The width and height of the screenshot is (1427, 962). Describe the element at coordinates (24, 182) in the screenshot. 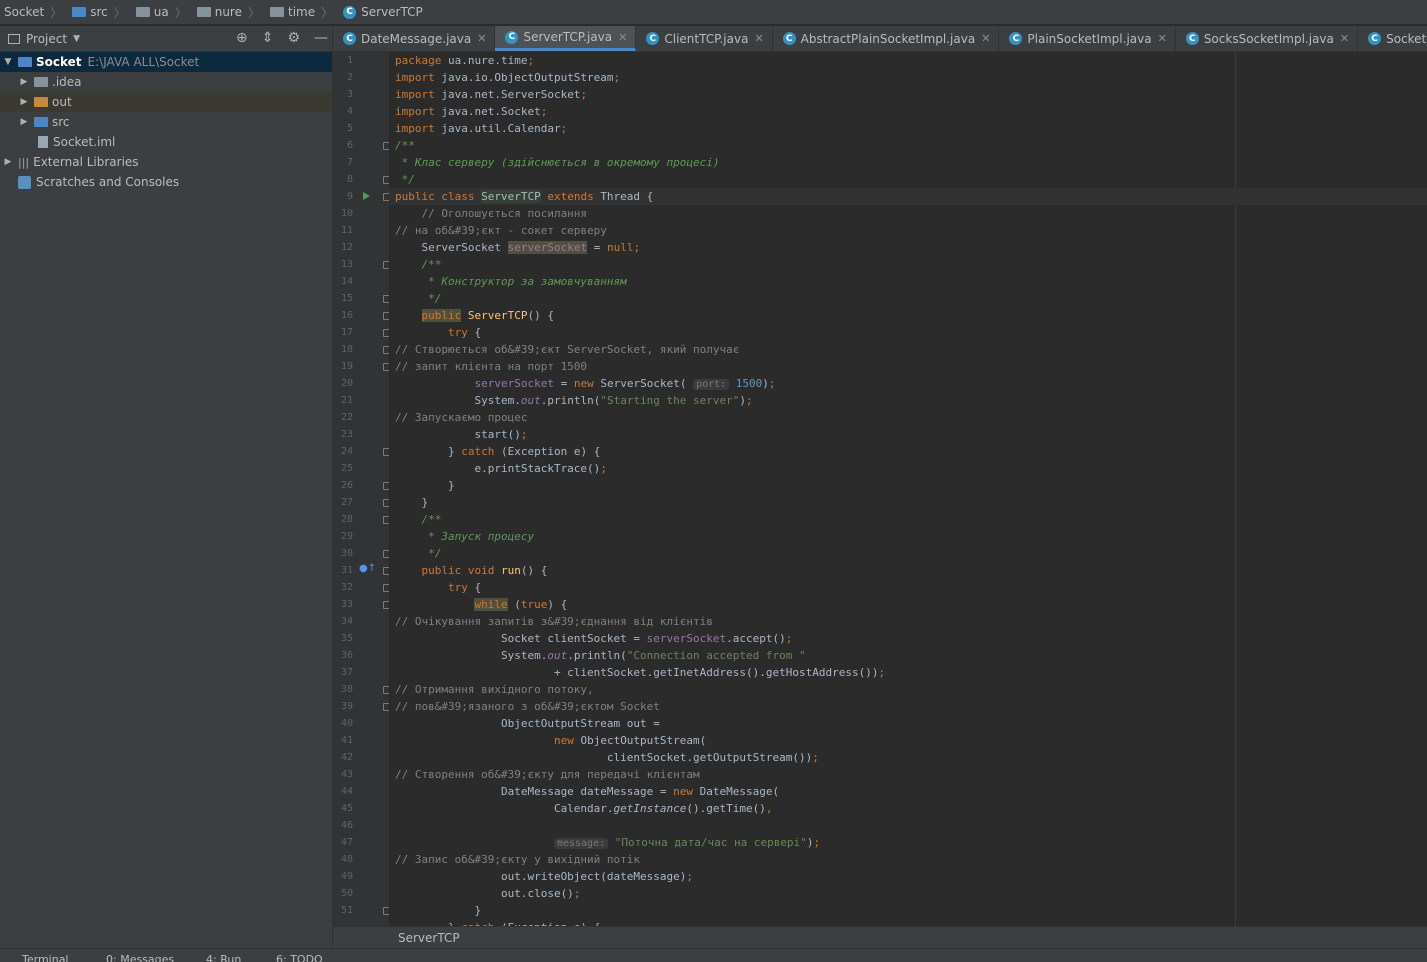

I see `scratches-icon` at that location.